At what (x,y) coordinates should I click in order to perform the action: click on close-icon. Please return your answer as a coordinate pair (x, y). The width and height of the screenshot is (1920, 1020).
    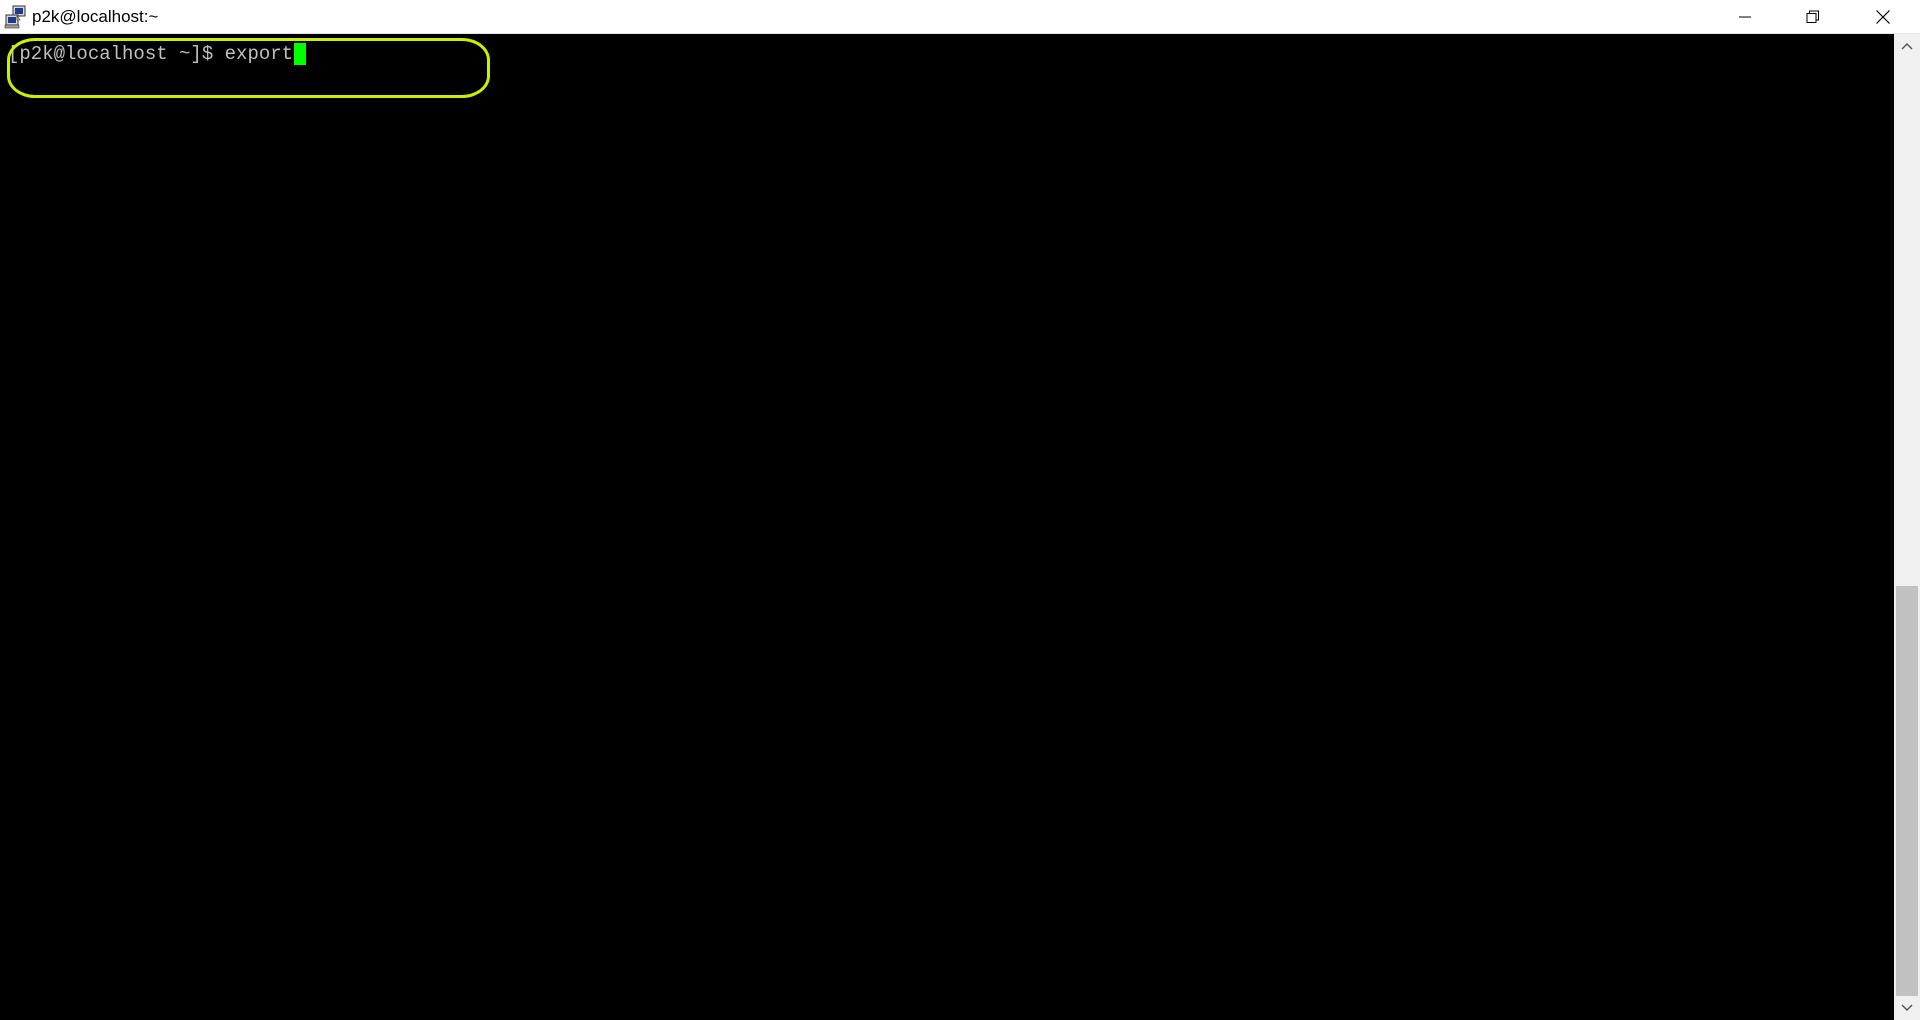
    Looking at the image, I should click on (1883, 16).